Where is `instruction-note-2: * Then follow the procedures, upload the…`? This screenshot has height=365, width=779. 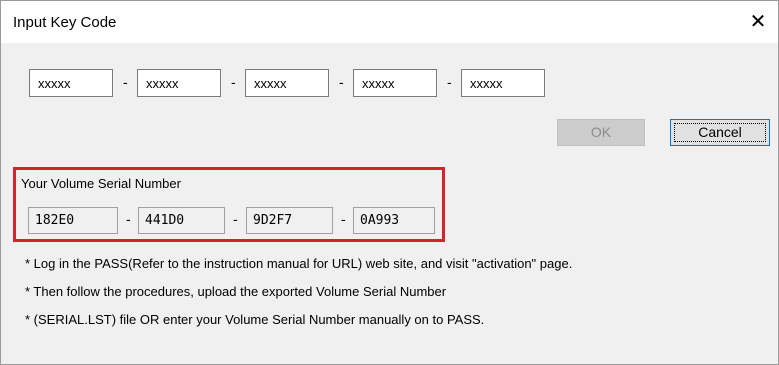 instruction-note-2: * Then follow the procedures, upload the… is located at coordinates (236, 291).